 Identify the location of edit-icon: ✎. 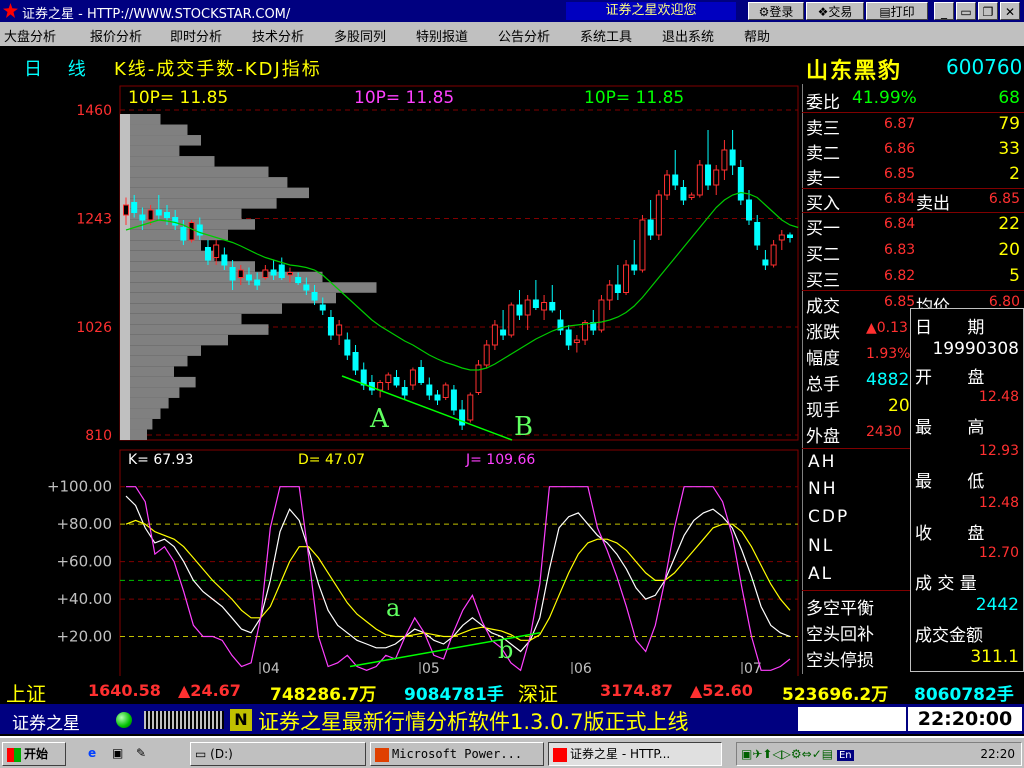
(141, 753).